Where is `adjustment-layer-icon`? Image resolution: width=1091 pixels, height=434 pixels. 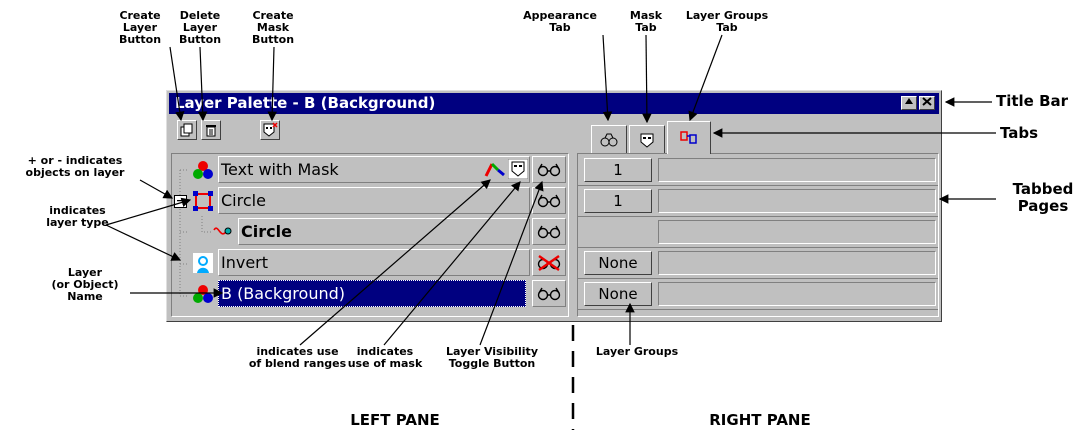 adjustment-layer-icon is located at coordinates (203, 263).